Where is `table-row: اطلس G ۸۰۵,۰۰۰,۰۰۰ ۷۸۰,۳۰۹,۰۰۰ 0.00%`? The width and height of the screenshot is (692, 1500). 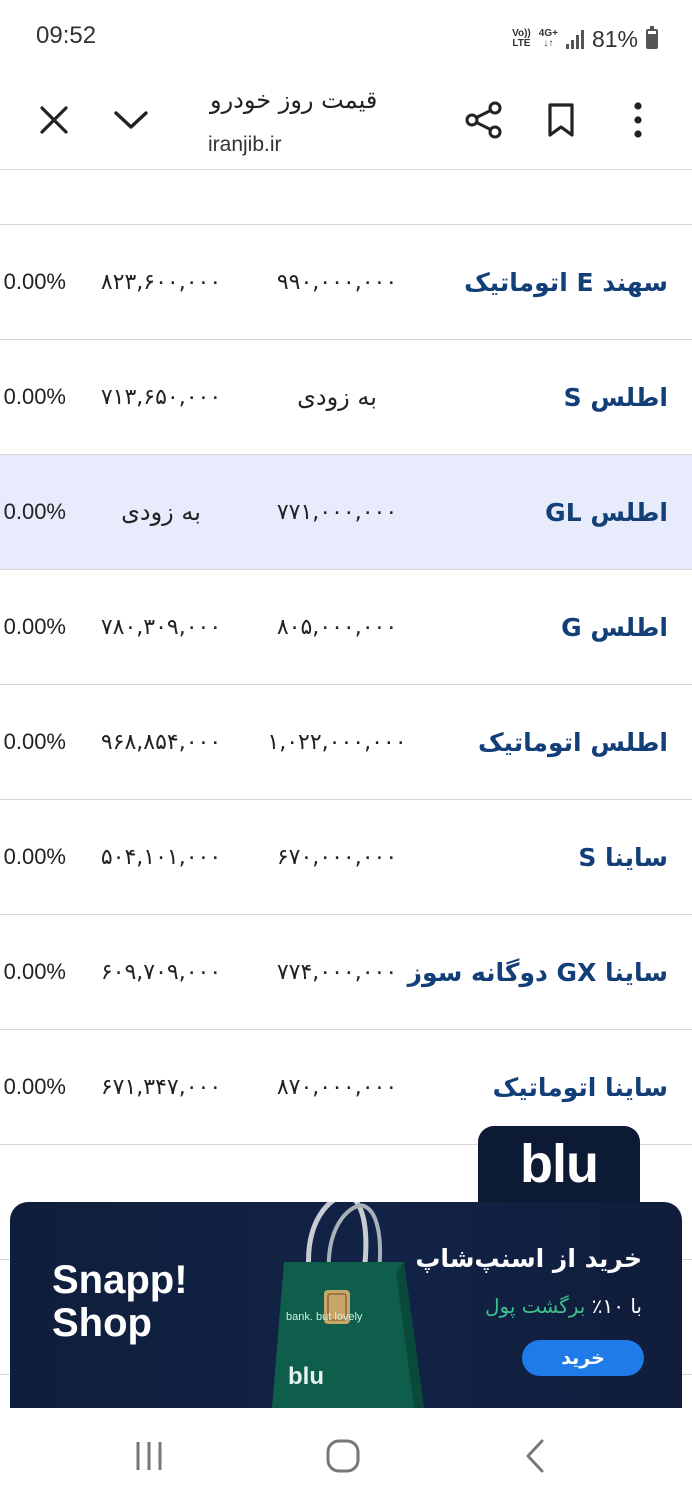 table-row: اطلس G ۸۰۵,۰۰۰,۰۰۰ ۷۸۰,۳۰۹,۰۰۰ 0.00% is located at coordinates (346, 627).